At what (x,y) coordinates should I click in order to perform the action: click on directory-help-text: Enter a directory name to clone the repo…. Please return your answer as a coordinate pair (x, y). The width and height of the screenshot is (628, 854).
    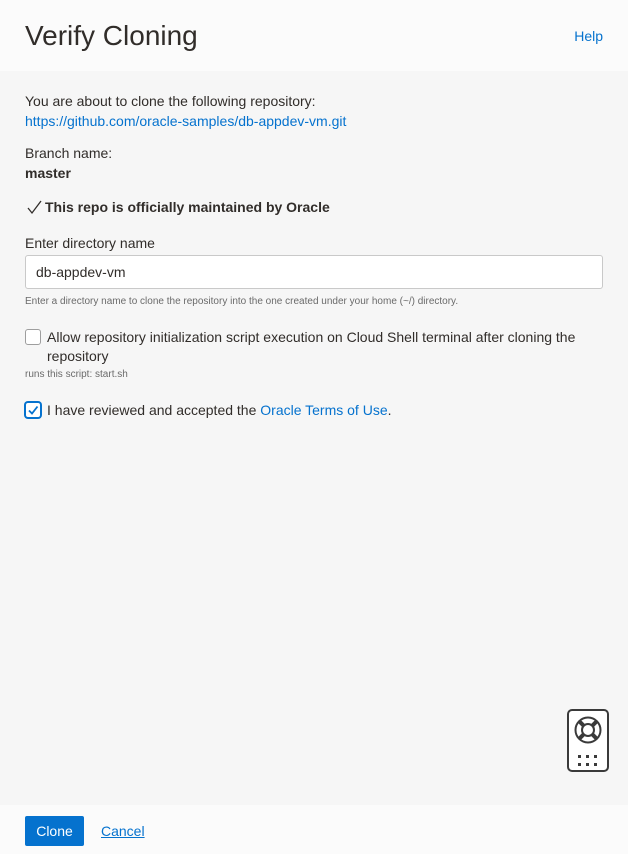
    Looking at the image, I should click on (242, 301).